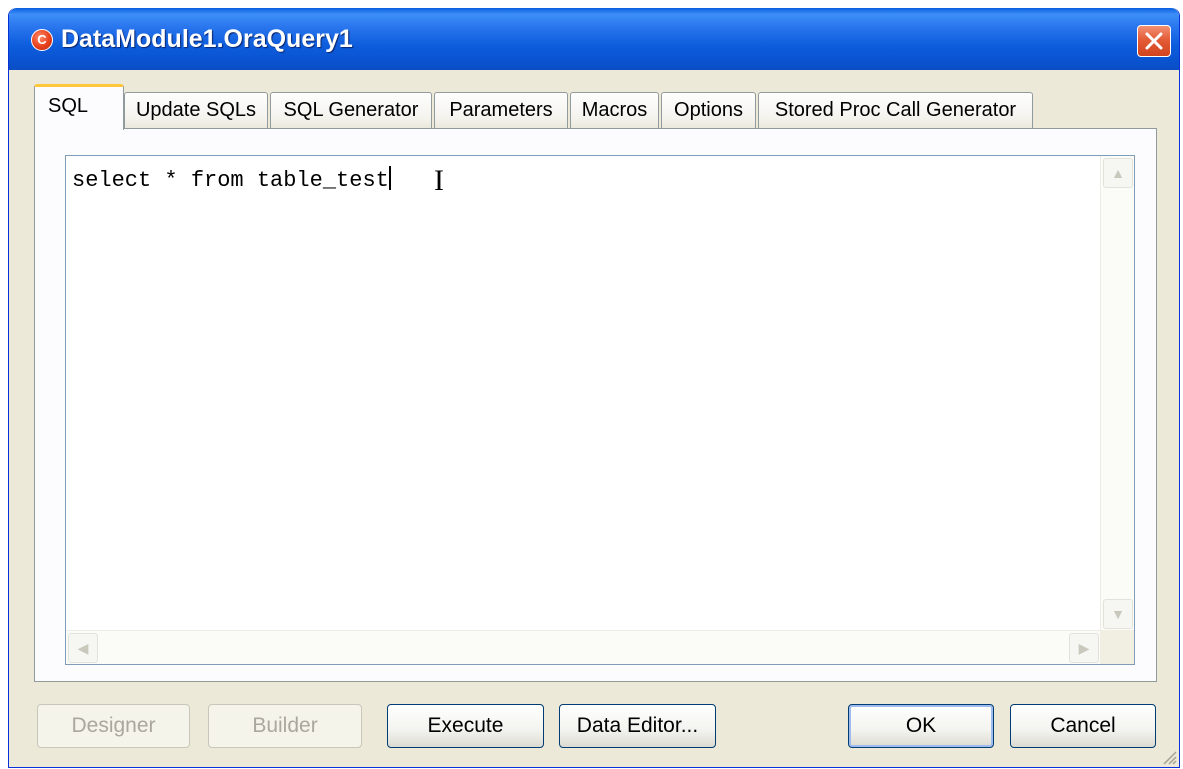 The width and height of the screenshot is (1183, 769). What do you see at coordinates (42, 40) in the screenshot?
I see `app-logo-icon: C` at bounding box center [42, 40].